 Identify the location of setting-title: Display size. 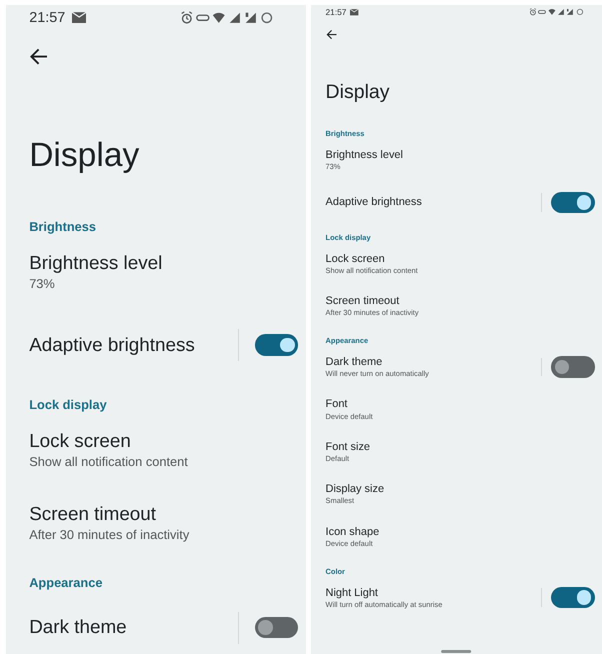
(464, 489).